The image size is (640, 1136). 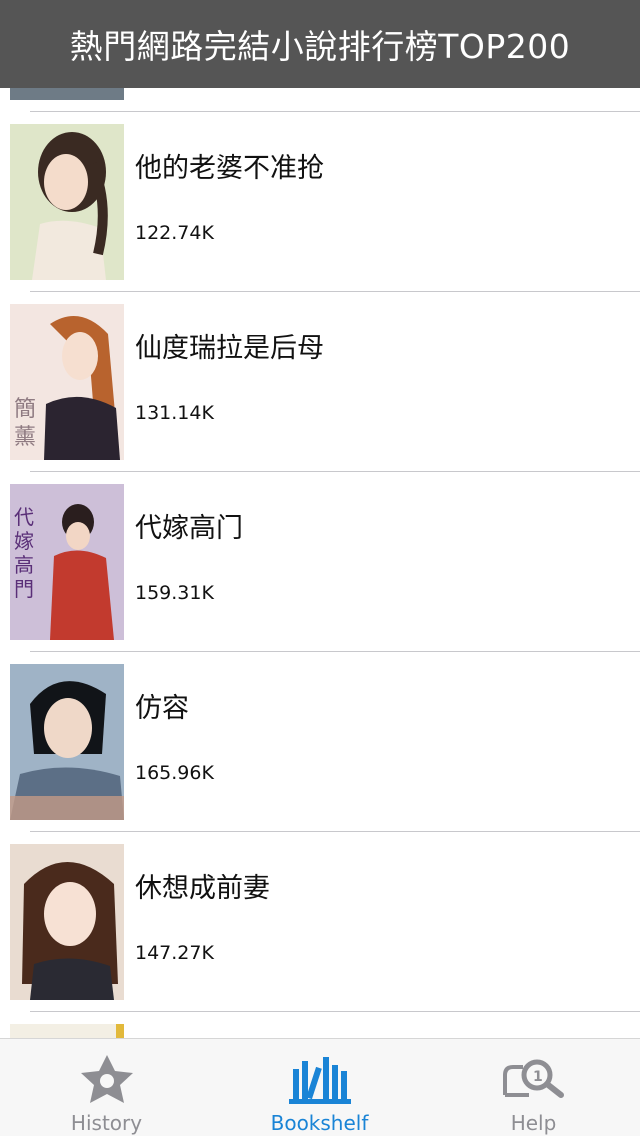 What do you see at coordinates (24, 565) in the screenshot?
I see `svg-text: 高` at bounding box center [24, 565].